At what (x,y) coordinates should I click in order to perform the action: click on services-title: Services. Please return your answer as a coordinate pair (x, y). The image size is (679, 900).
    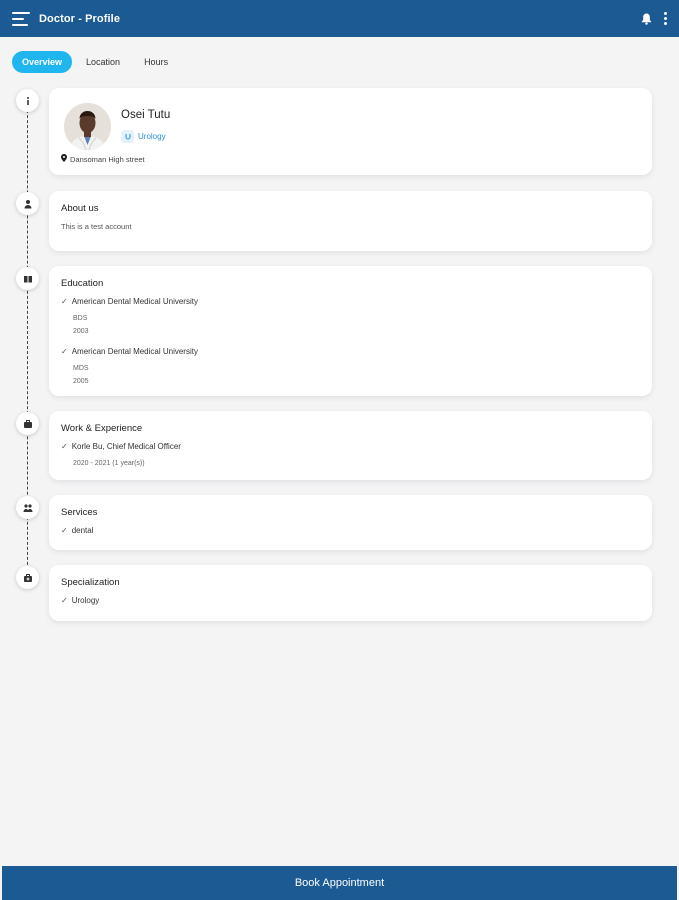
    Looking at the image, I should click on (79, 512).